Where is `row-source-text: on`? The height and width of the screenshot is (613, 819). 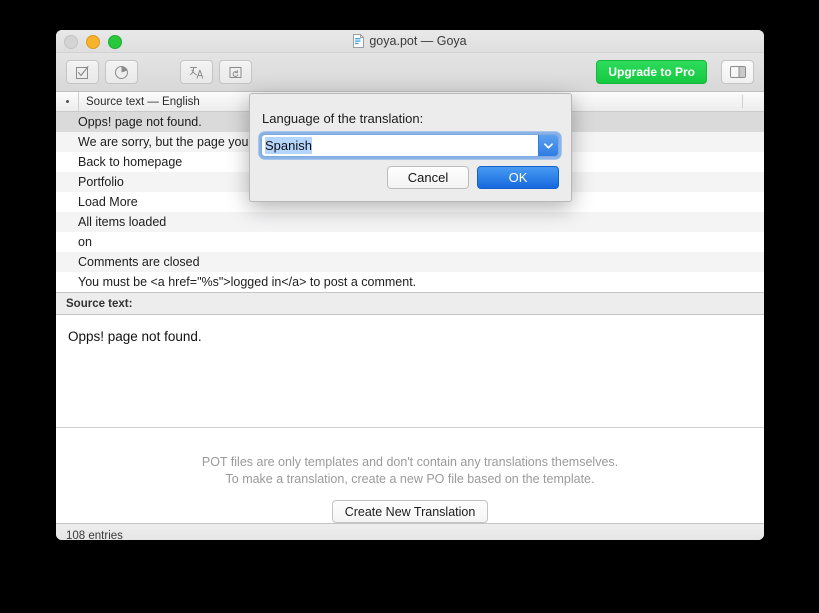 row-source-text: on is located at coordinates (85, 242).